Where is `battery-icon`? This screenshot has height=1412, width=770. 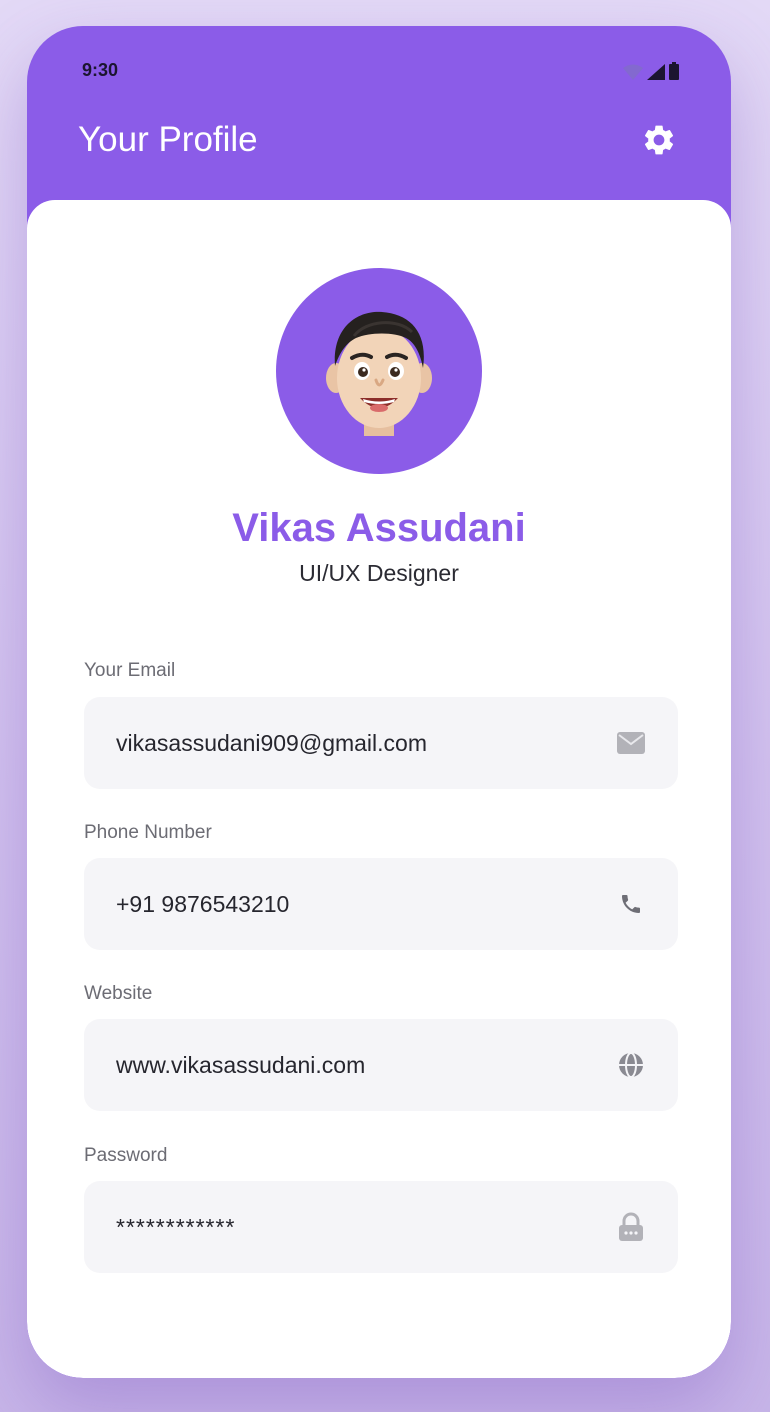 battery-icon is located at coordinates (674, 71).